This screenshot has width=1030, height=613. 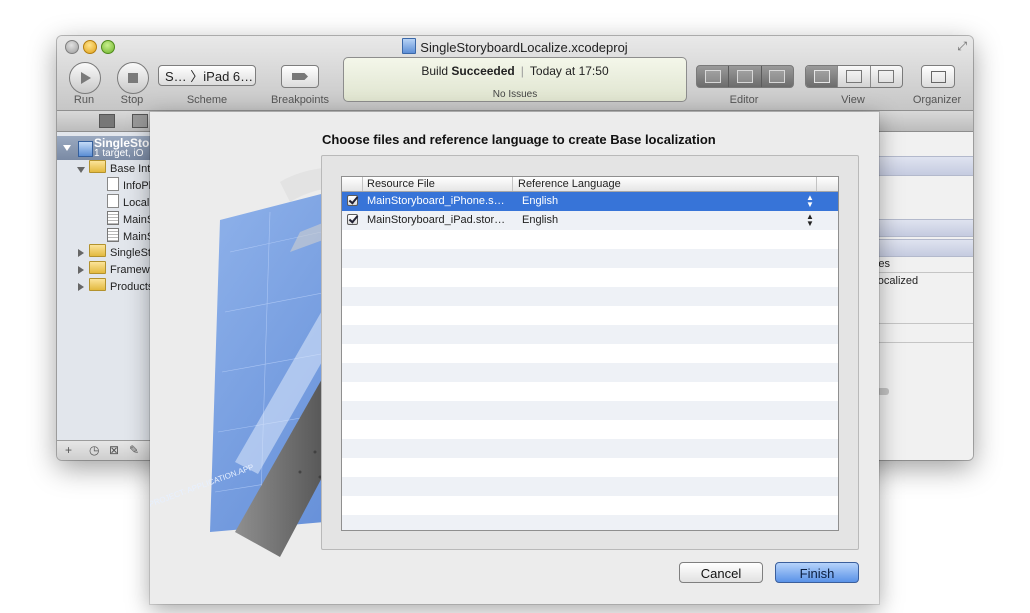 I want to click on symbol-navigator-tab, so click(x=140, y=121).